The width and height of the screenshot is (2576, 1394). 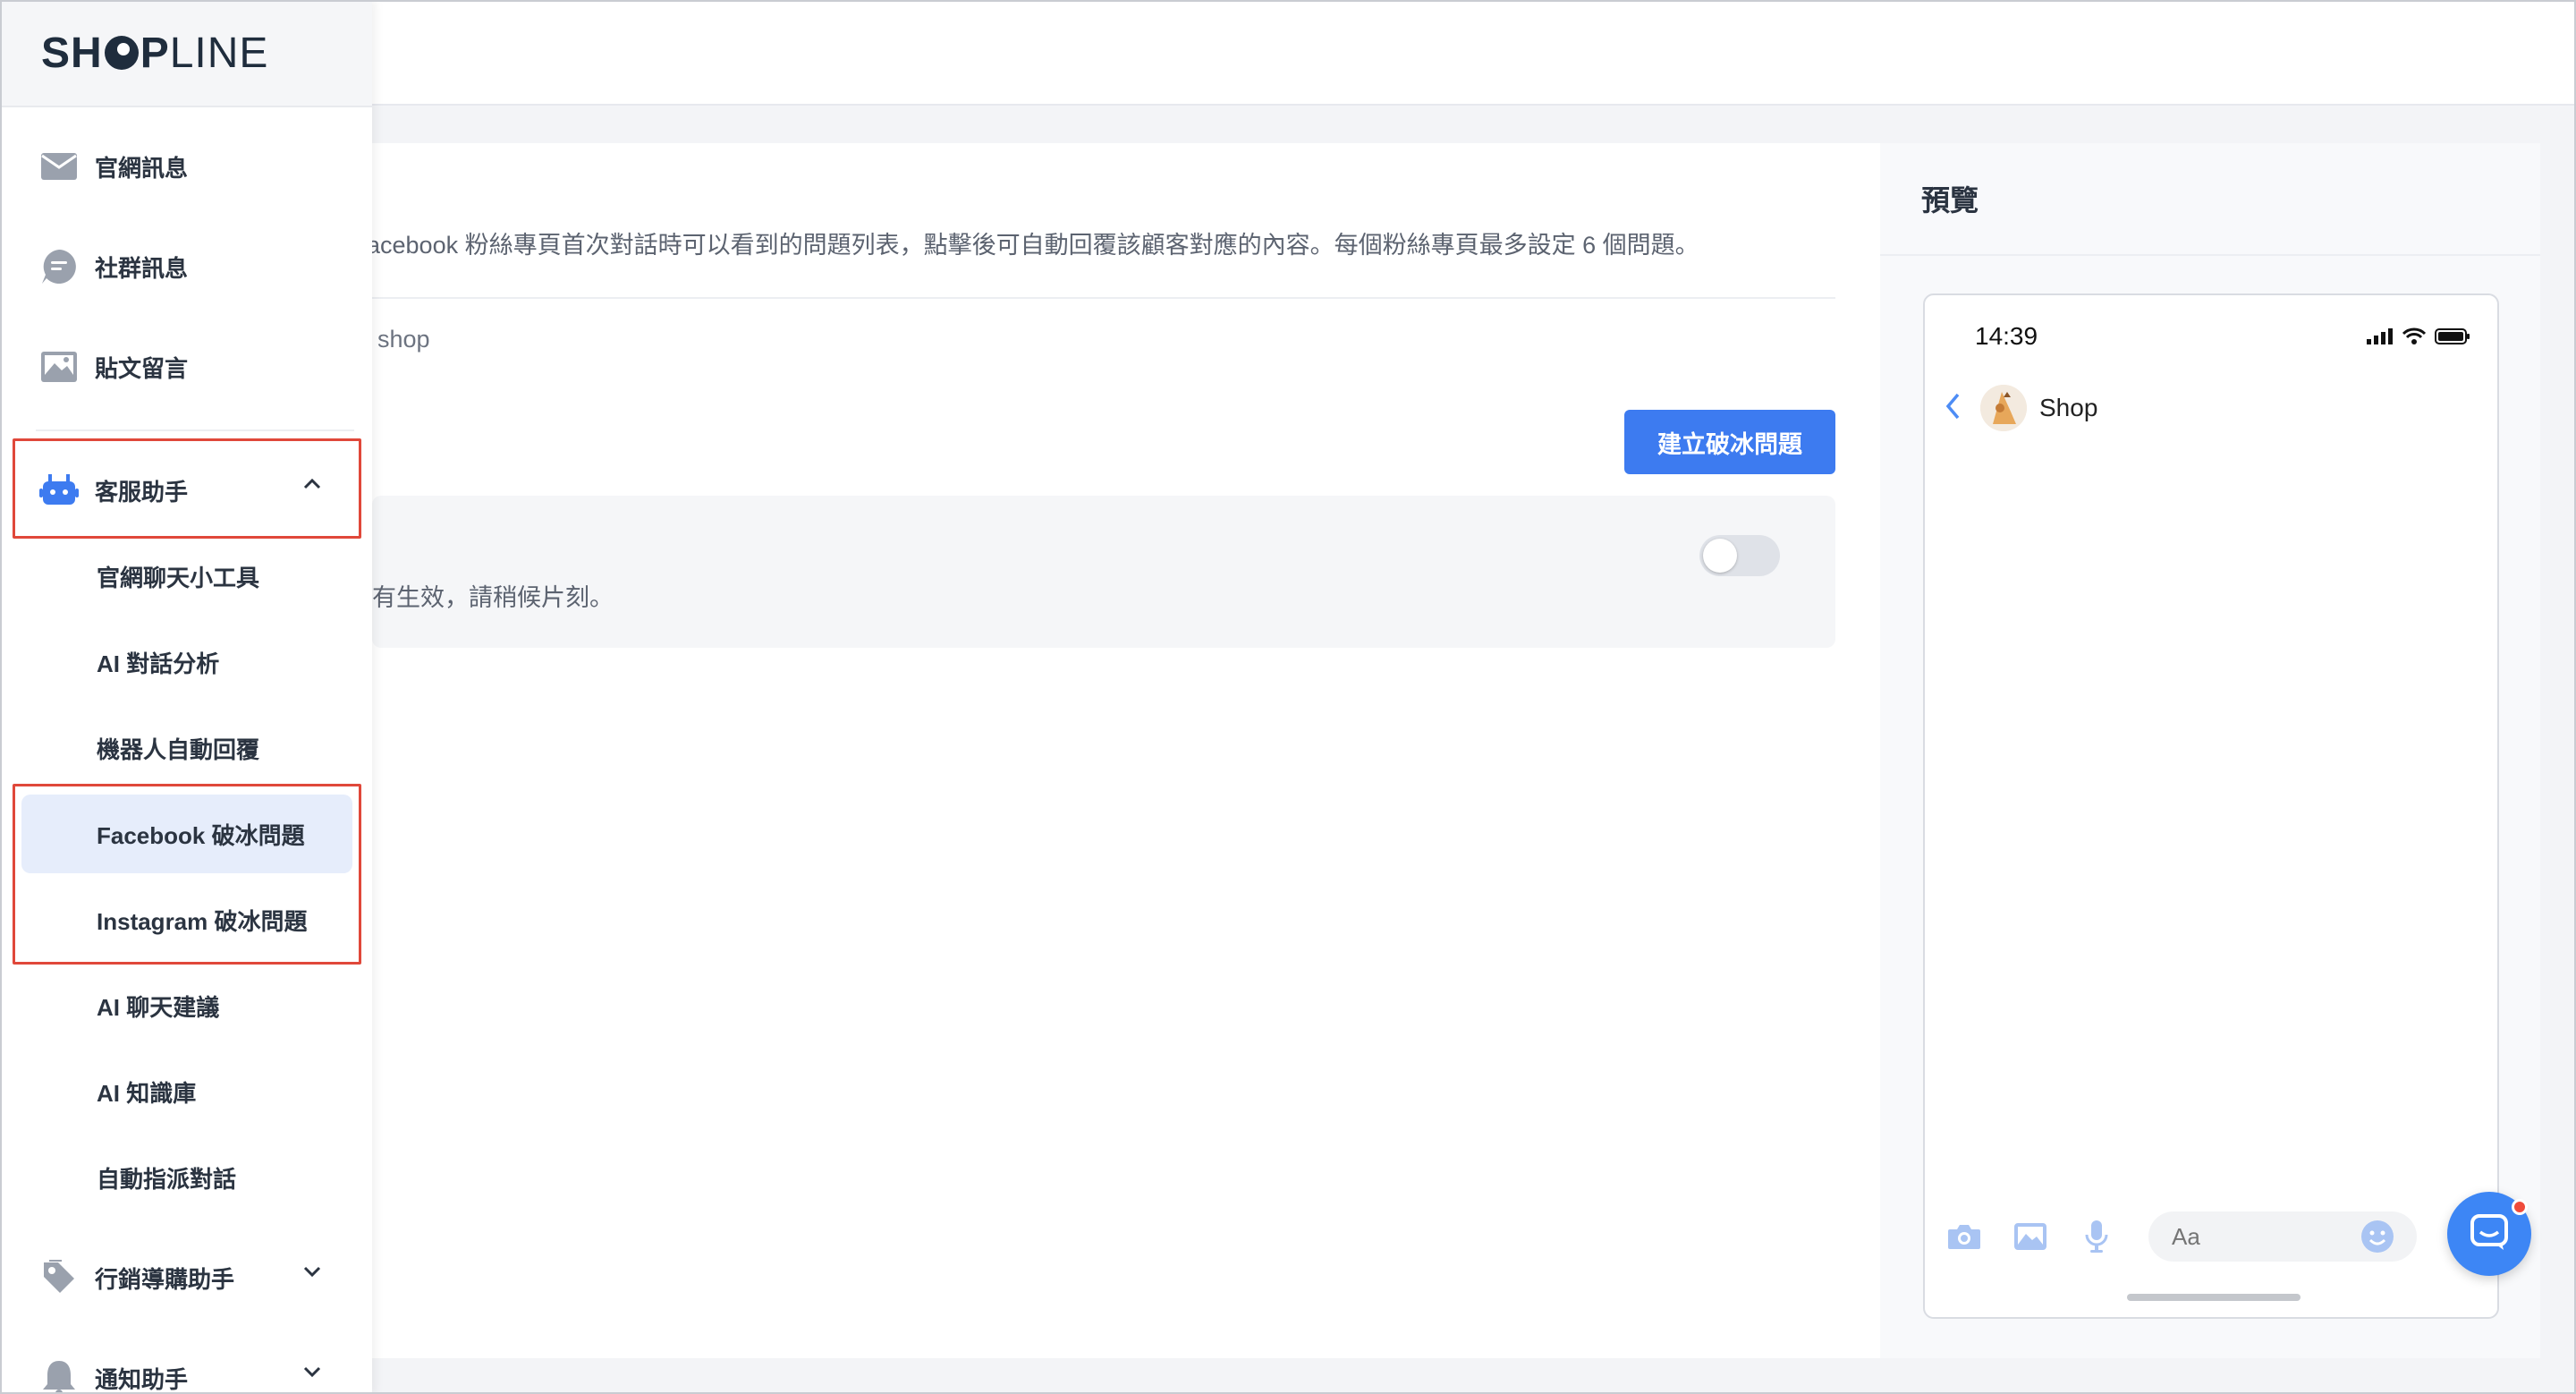 I want to click on preview-title: 預覽, so click(x=2210, y=199).